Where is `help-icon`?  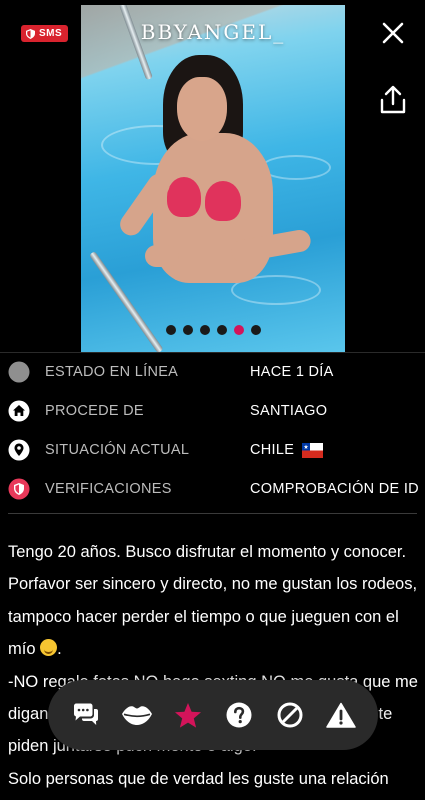
help-icon is located at coordinates (238, 715).